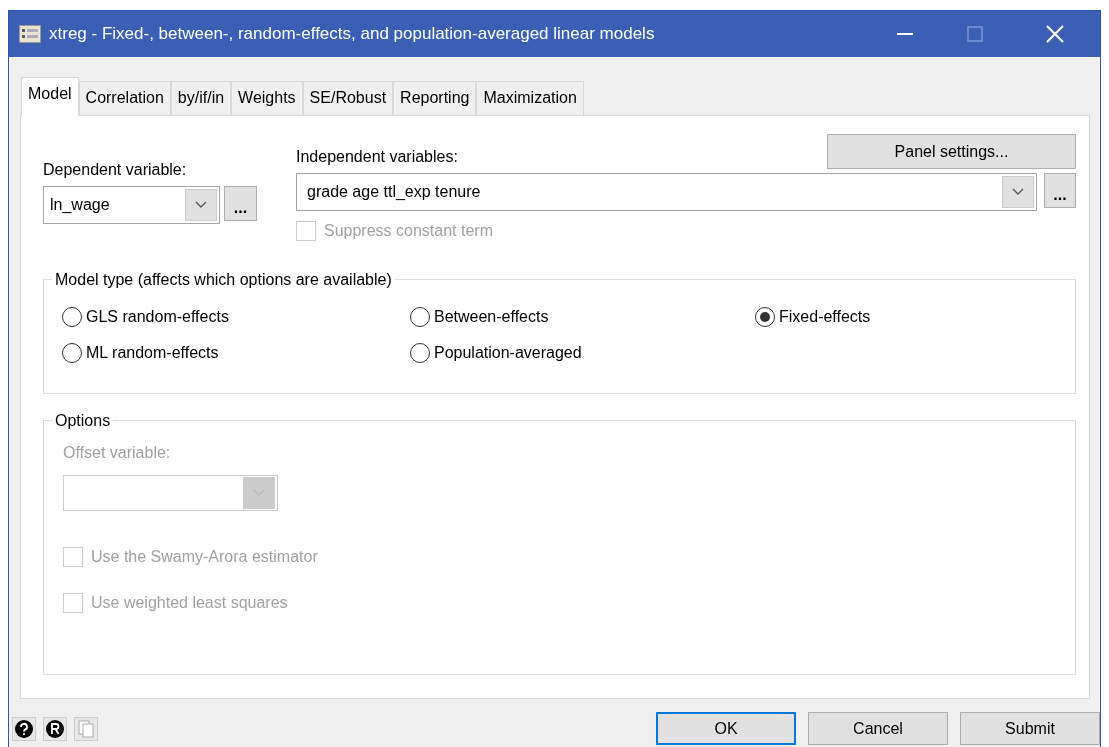 This screenshot has width=1109, height=747. What do you see at coordinates (1030, 728) in the screenshot?
I see `dialog-button: Submit` at bounding box center [1030, 728].